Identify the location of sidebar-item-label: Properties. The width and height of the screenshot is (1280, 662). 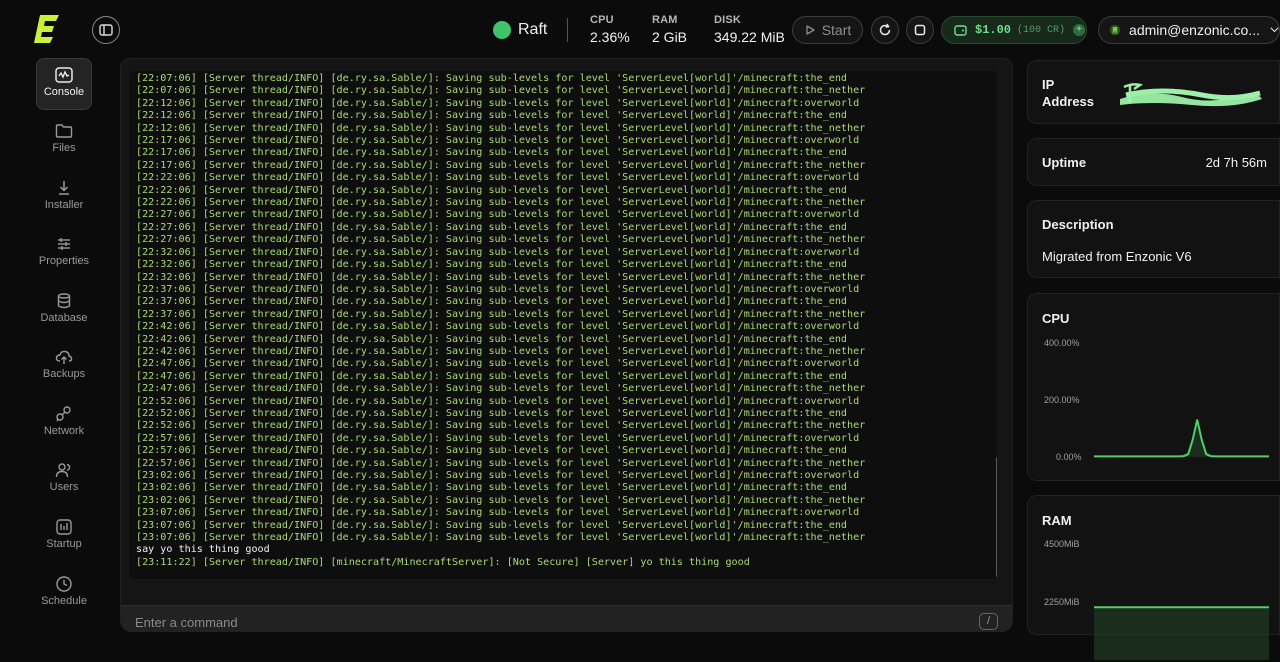
(64, 261).